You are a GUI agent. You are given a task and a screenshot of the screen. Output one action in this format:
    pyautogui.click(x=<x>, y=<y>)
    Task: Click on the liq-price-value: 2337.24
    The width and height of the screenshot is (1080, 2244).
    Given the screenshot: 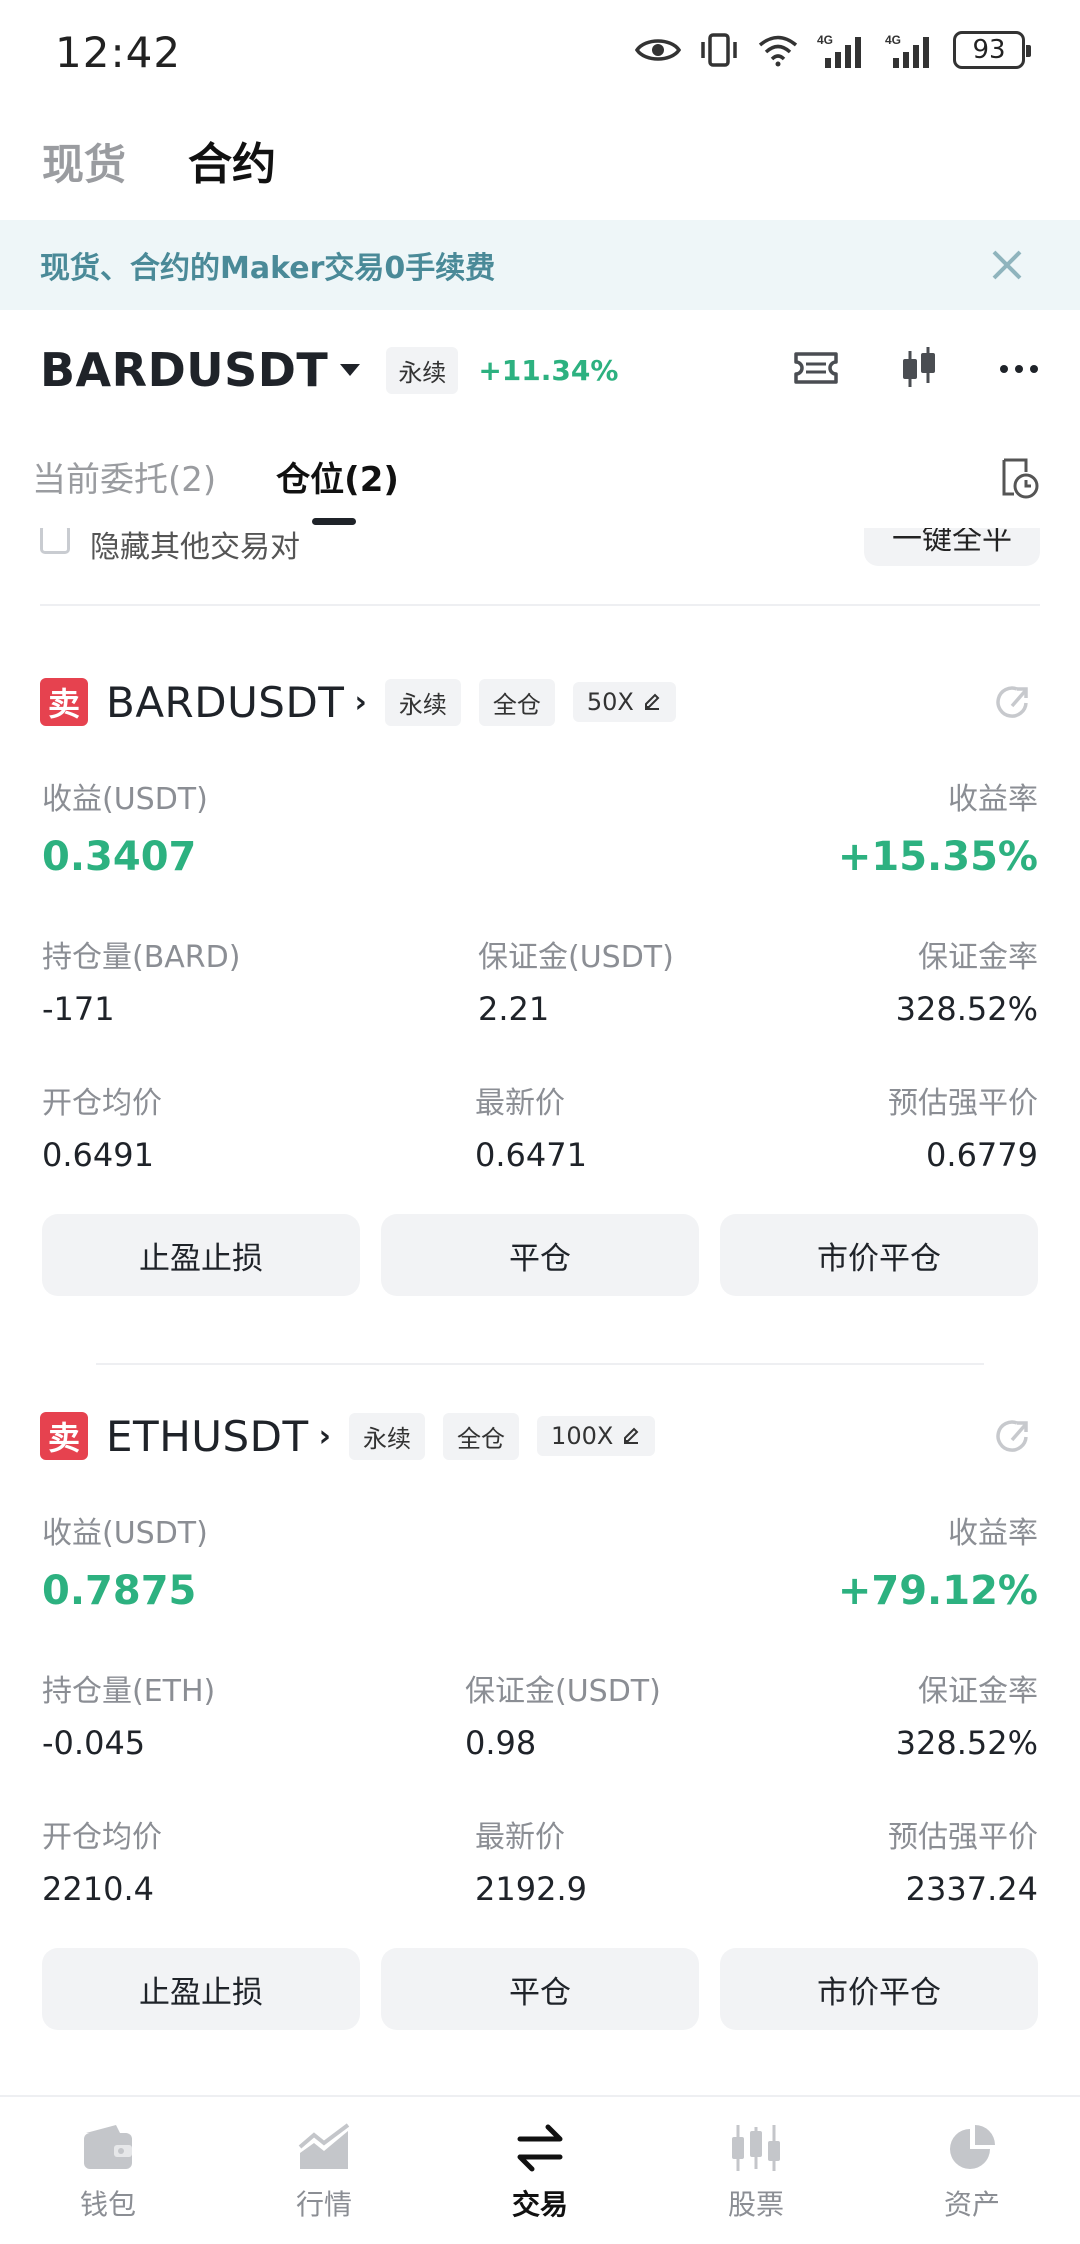 What is the action you would take?
    pyautogui.click(x=971, y=1889)
    